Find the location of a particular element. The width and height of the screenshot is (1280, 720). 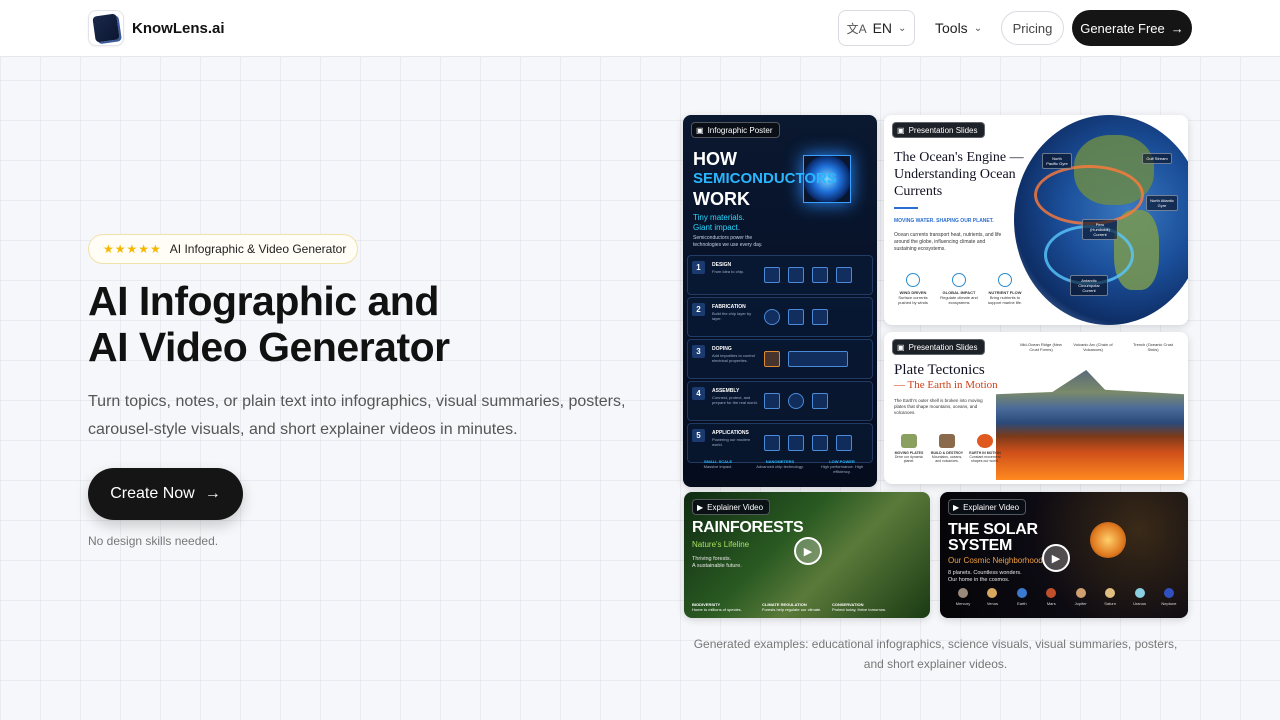

diagram-label: Trench (Oceanic Crust Sinks) is located at coordinates (1153, 347).